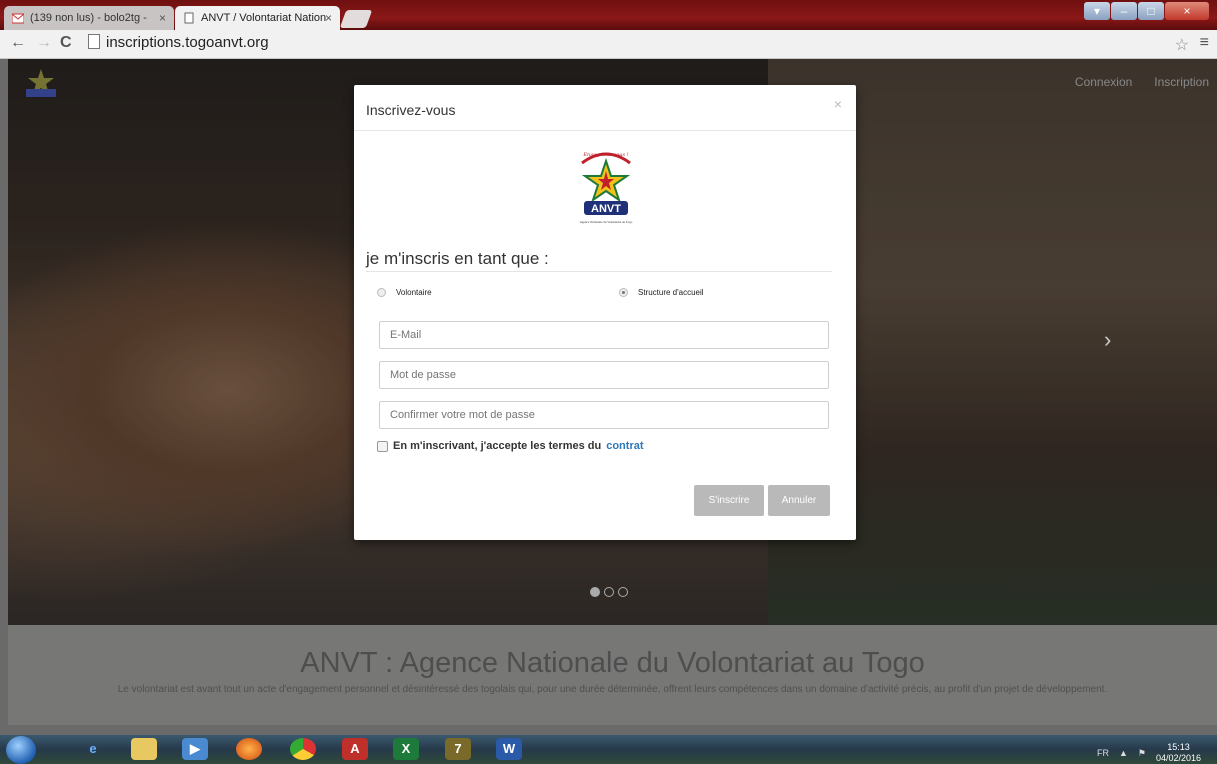 Image resolution: width=1217 pixels, height=764 pixels. Describe the element at coordinates (497, 446) in the screenshot. I see `terms-text: En m'inscrivant, j'accepte les termes du` at that location.